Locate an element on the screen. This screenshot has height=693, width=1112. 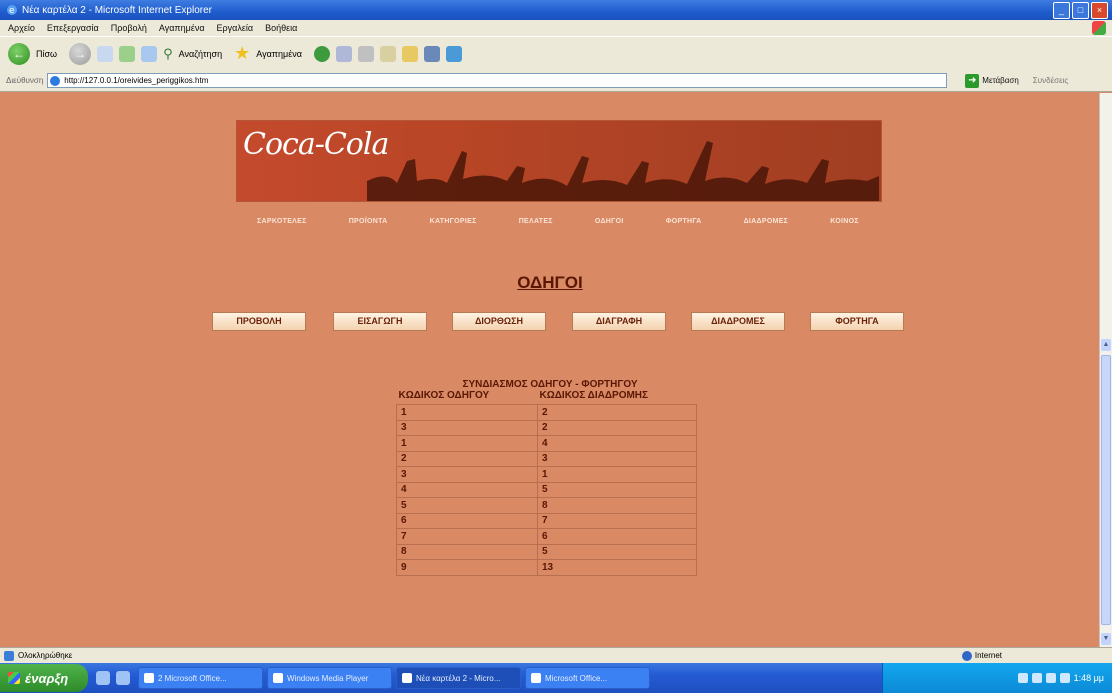
nav-item-customers: ΠΕΛΑΤΕΣ is located at coordinates (536, 221).